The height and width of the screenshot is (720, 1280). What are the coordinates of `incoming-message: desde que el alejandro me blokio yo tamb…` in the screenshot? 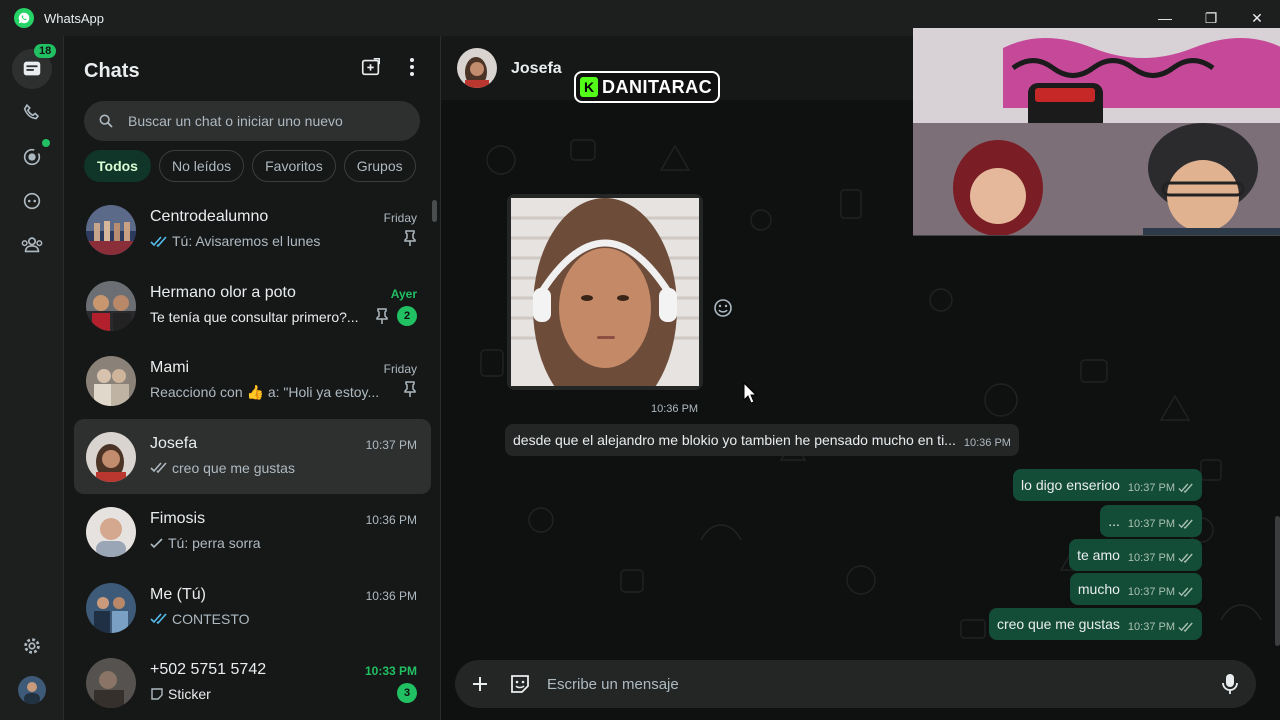 It's located at (762, 440).